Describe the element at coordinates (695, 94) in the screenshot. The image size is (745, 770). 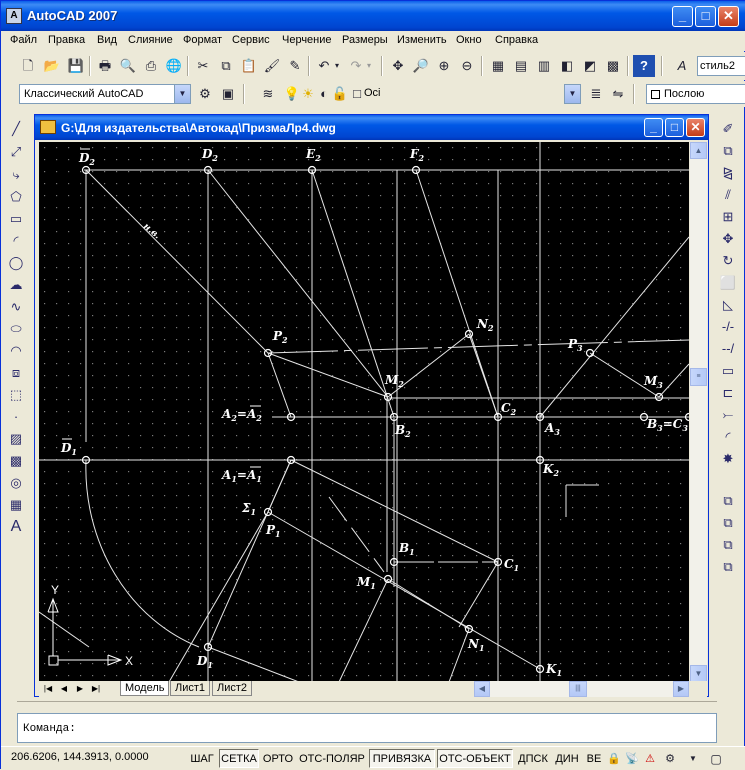
I see `color-select: Послою` at that location.